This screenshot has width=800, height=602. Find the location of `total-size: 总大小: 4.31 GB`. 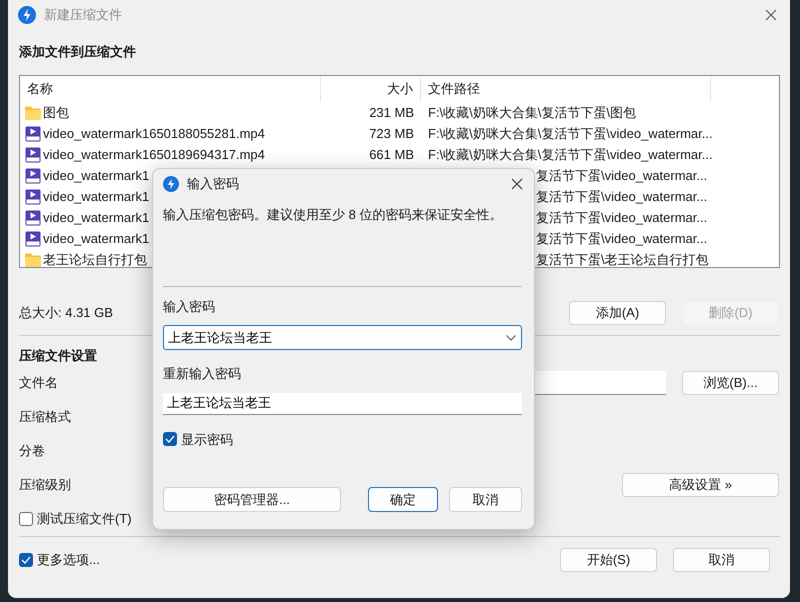

total-size: 总大小: 4.31 GB is located at coordinates (66, 313).